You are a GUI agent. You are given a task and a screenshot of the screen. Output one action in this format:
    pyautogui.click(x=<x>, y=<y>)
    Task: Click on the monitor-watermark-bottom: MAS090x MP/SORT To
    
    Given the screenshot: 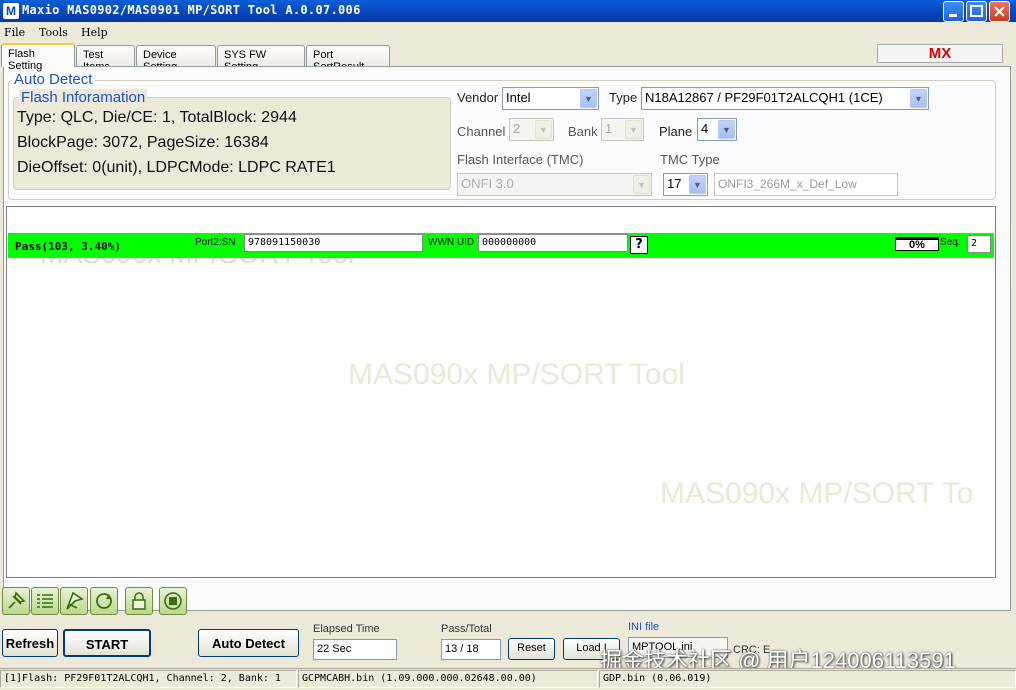 What is the action you would take?
    pyautogui.click(x=817, y=493)
    